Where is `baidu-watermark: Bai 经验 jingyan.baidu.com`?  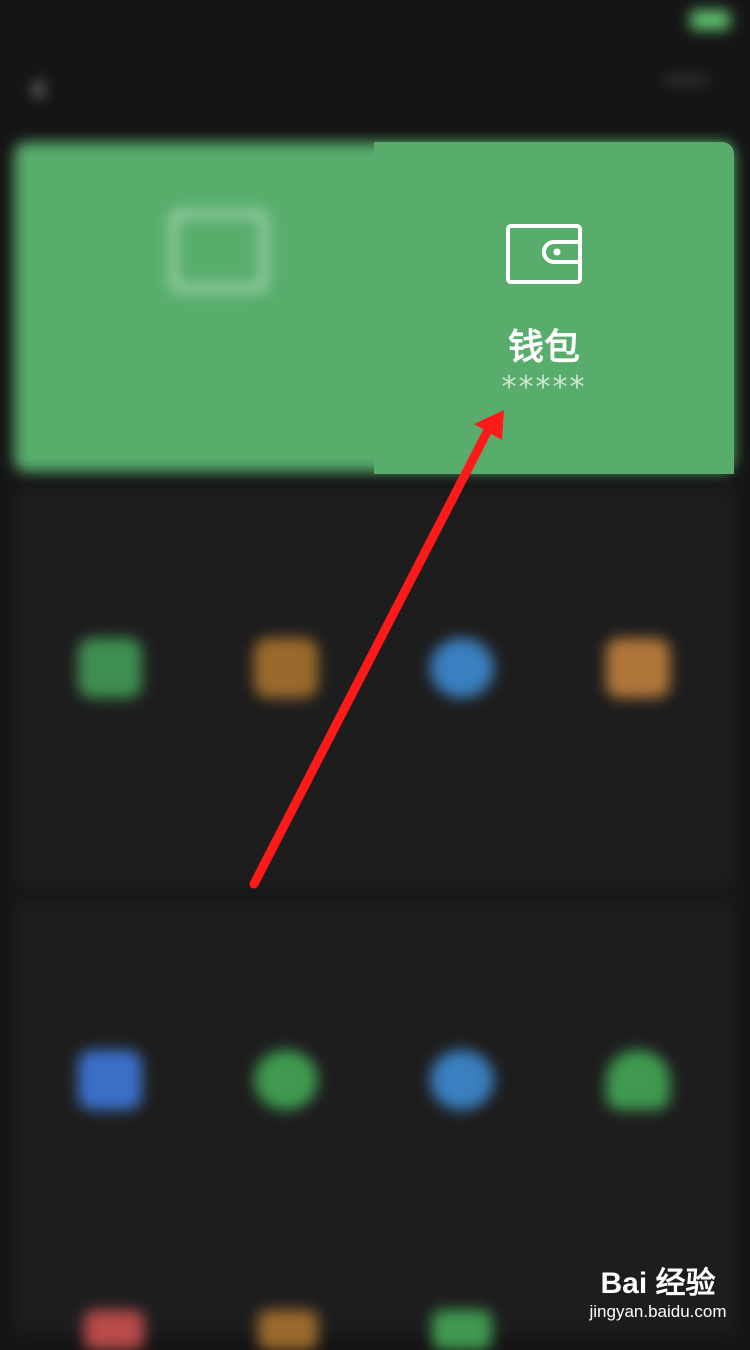
baidu-watermark: Bai 经验 jingyan.baidu.com is located at coordinates (658, 1290).